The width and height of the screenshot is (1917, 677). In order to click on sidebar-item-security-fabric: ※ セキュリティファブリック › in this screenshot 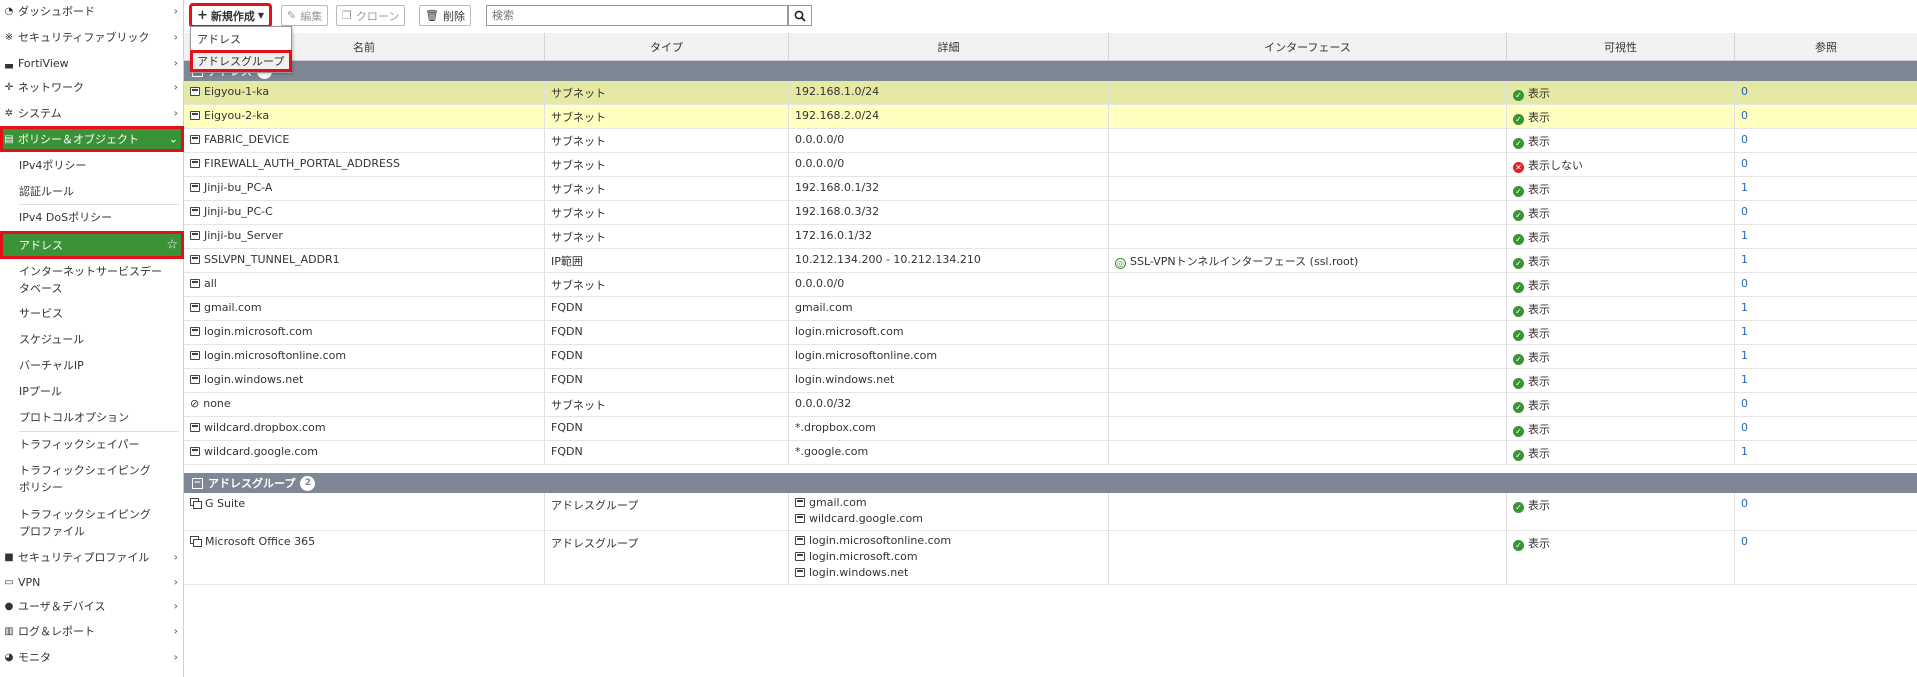, I will do `click(92, 37)`.